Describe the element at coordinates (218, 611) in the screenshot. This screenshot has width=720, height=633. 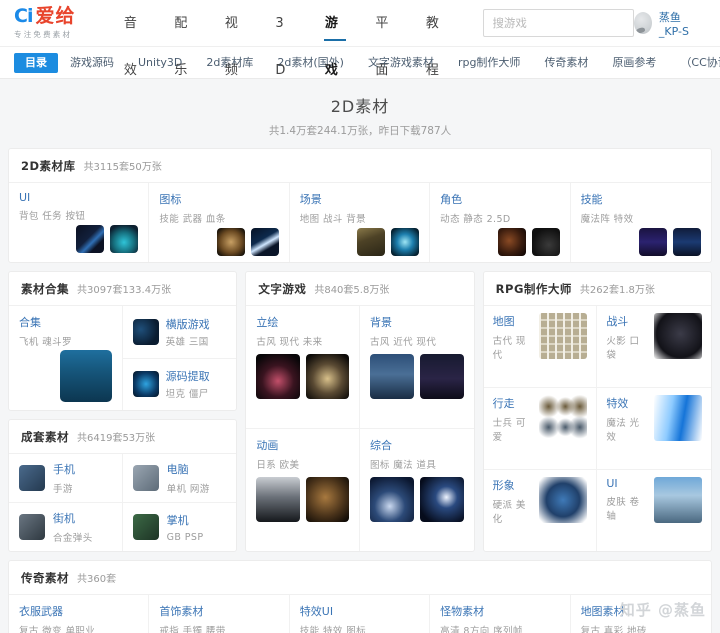
I see `category-name: 首饰素材` at that location.